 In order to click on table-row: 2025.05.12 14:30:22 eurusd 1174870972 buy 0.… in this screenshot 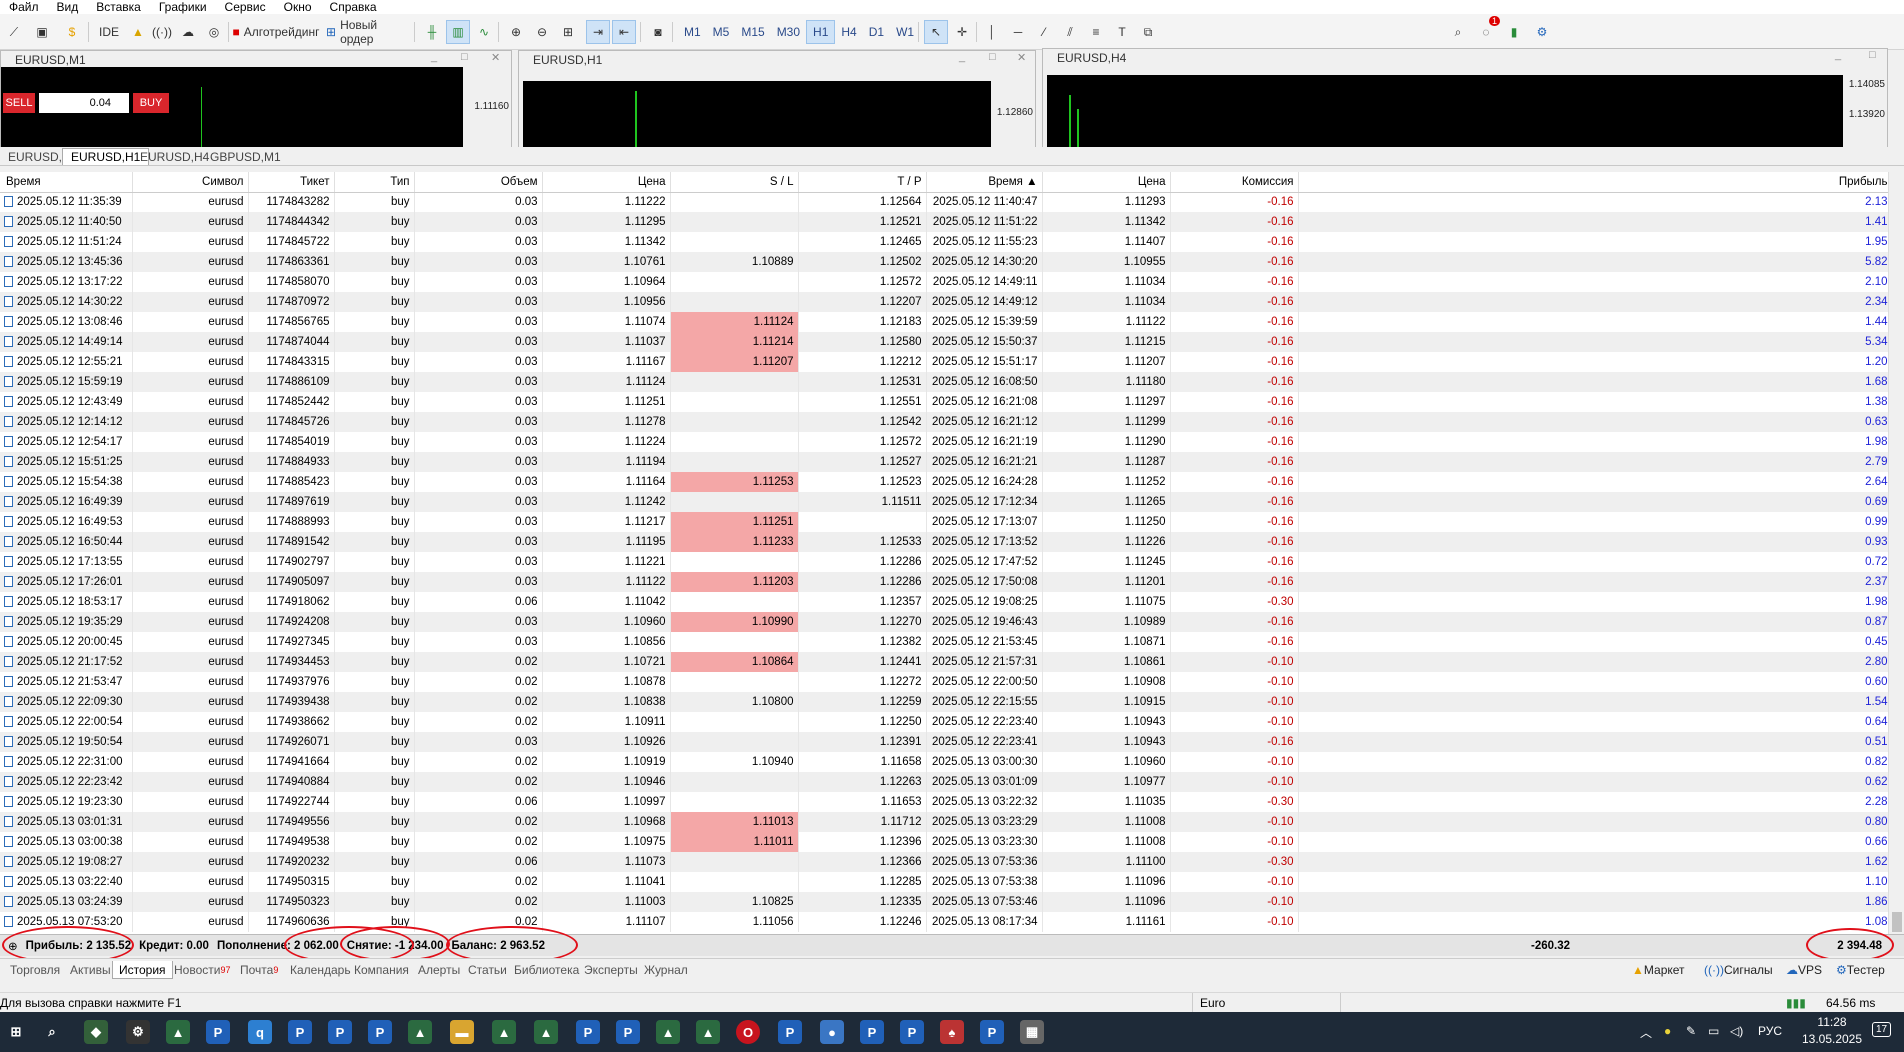, I will do `click(946, 302)`.